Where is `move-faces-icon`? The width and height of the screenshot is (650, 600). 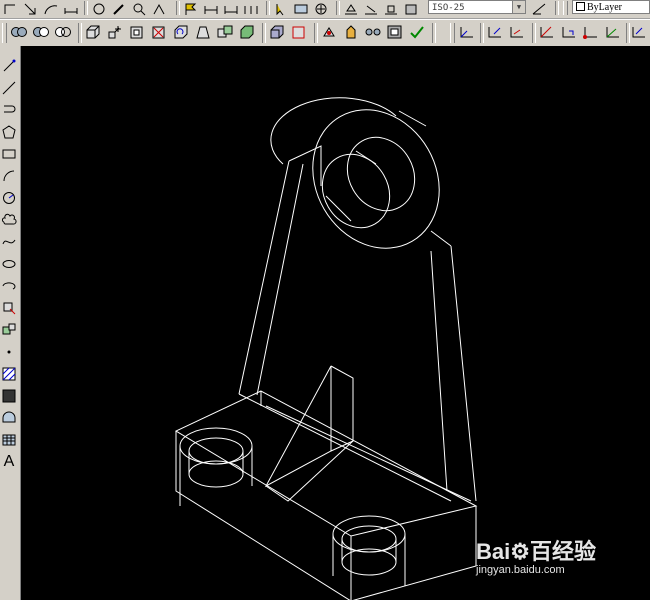
move-faces-icon is located at coordinates (115, 32).